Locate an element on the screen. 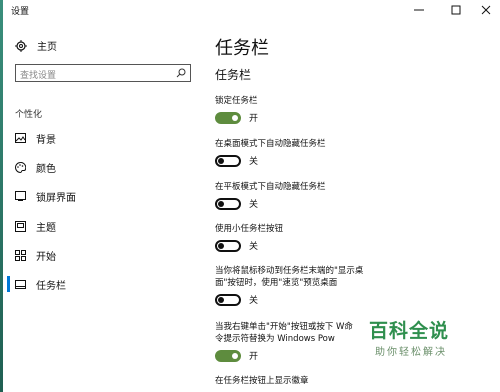 Image resolution: width=500 pixels, height=392 pixels. setting-badges: 在任务栏按钮上显示徽章 is located at coordinates (357, 381).